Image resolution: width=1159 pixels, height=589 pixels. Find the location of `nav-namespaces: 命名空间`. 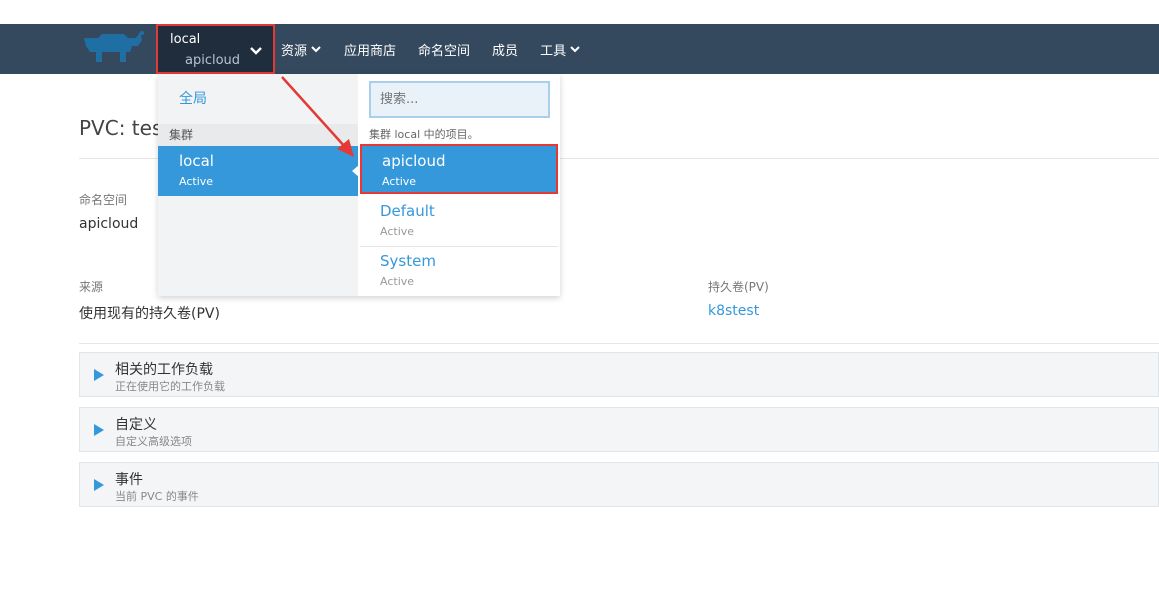

nav-namespaces: 命名空间 is located at coordinates (444, 49).